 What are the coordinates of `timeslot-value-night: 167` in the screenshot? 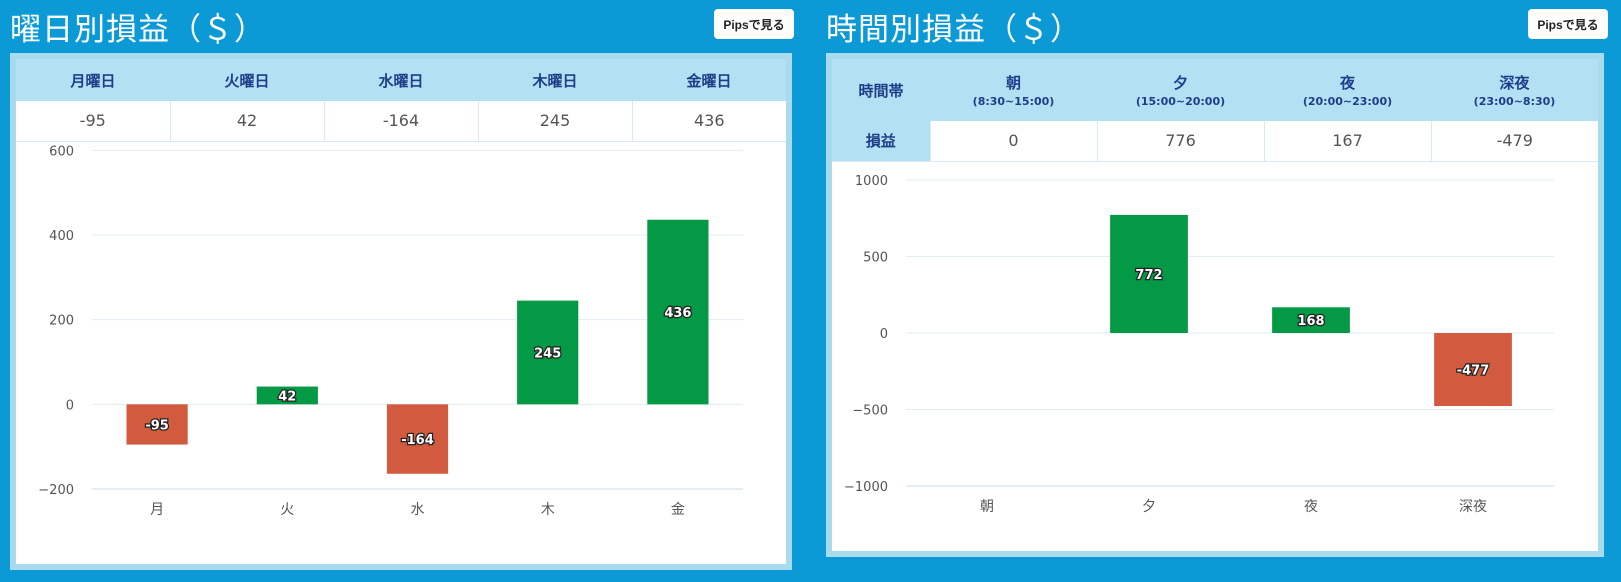 It's located at (1348, 141).